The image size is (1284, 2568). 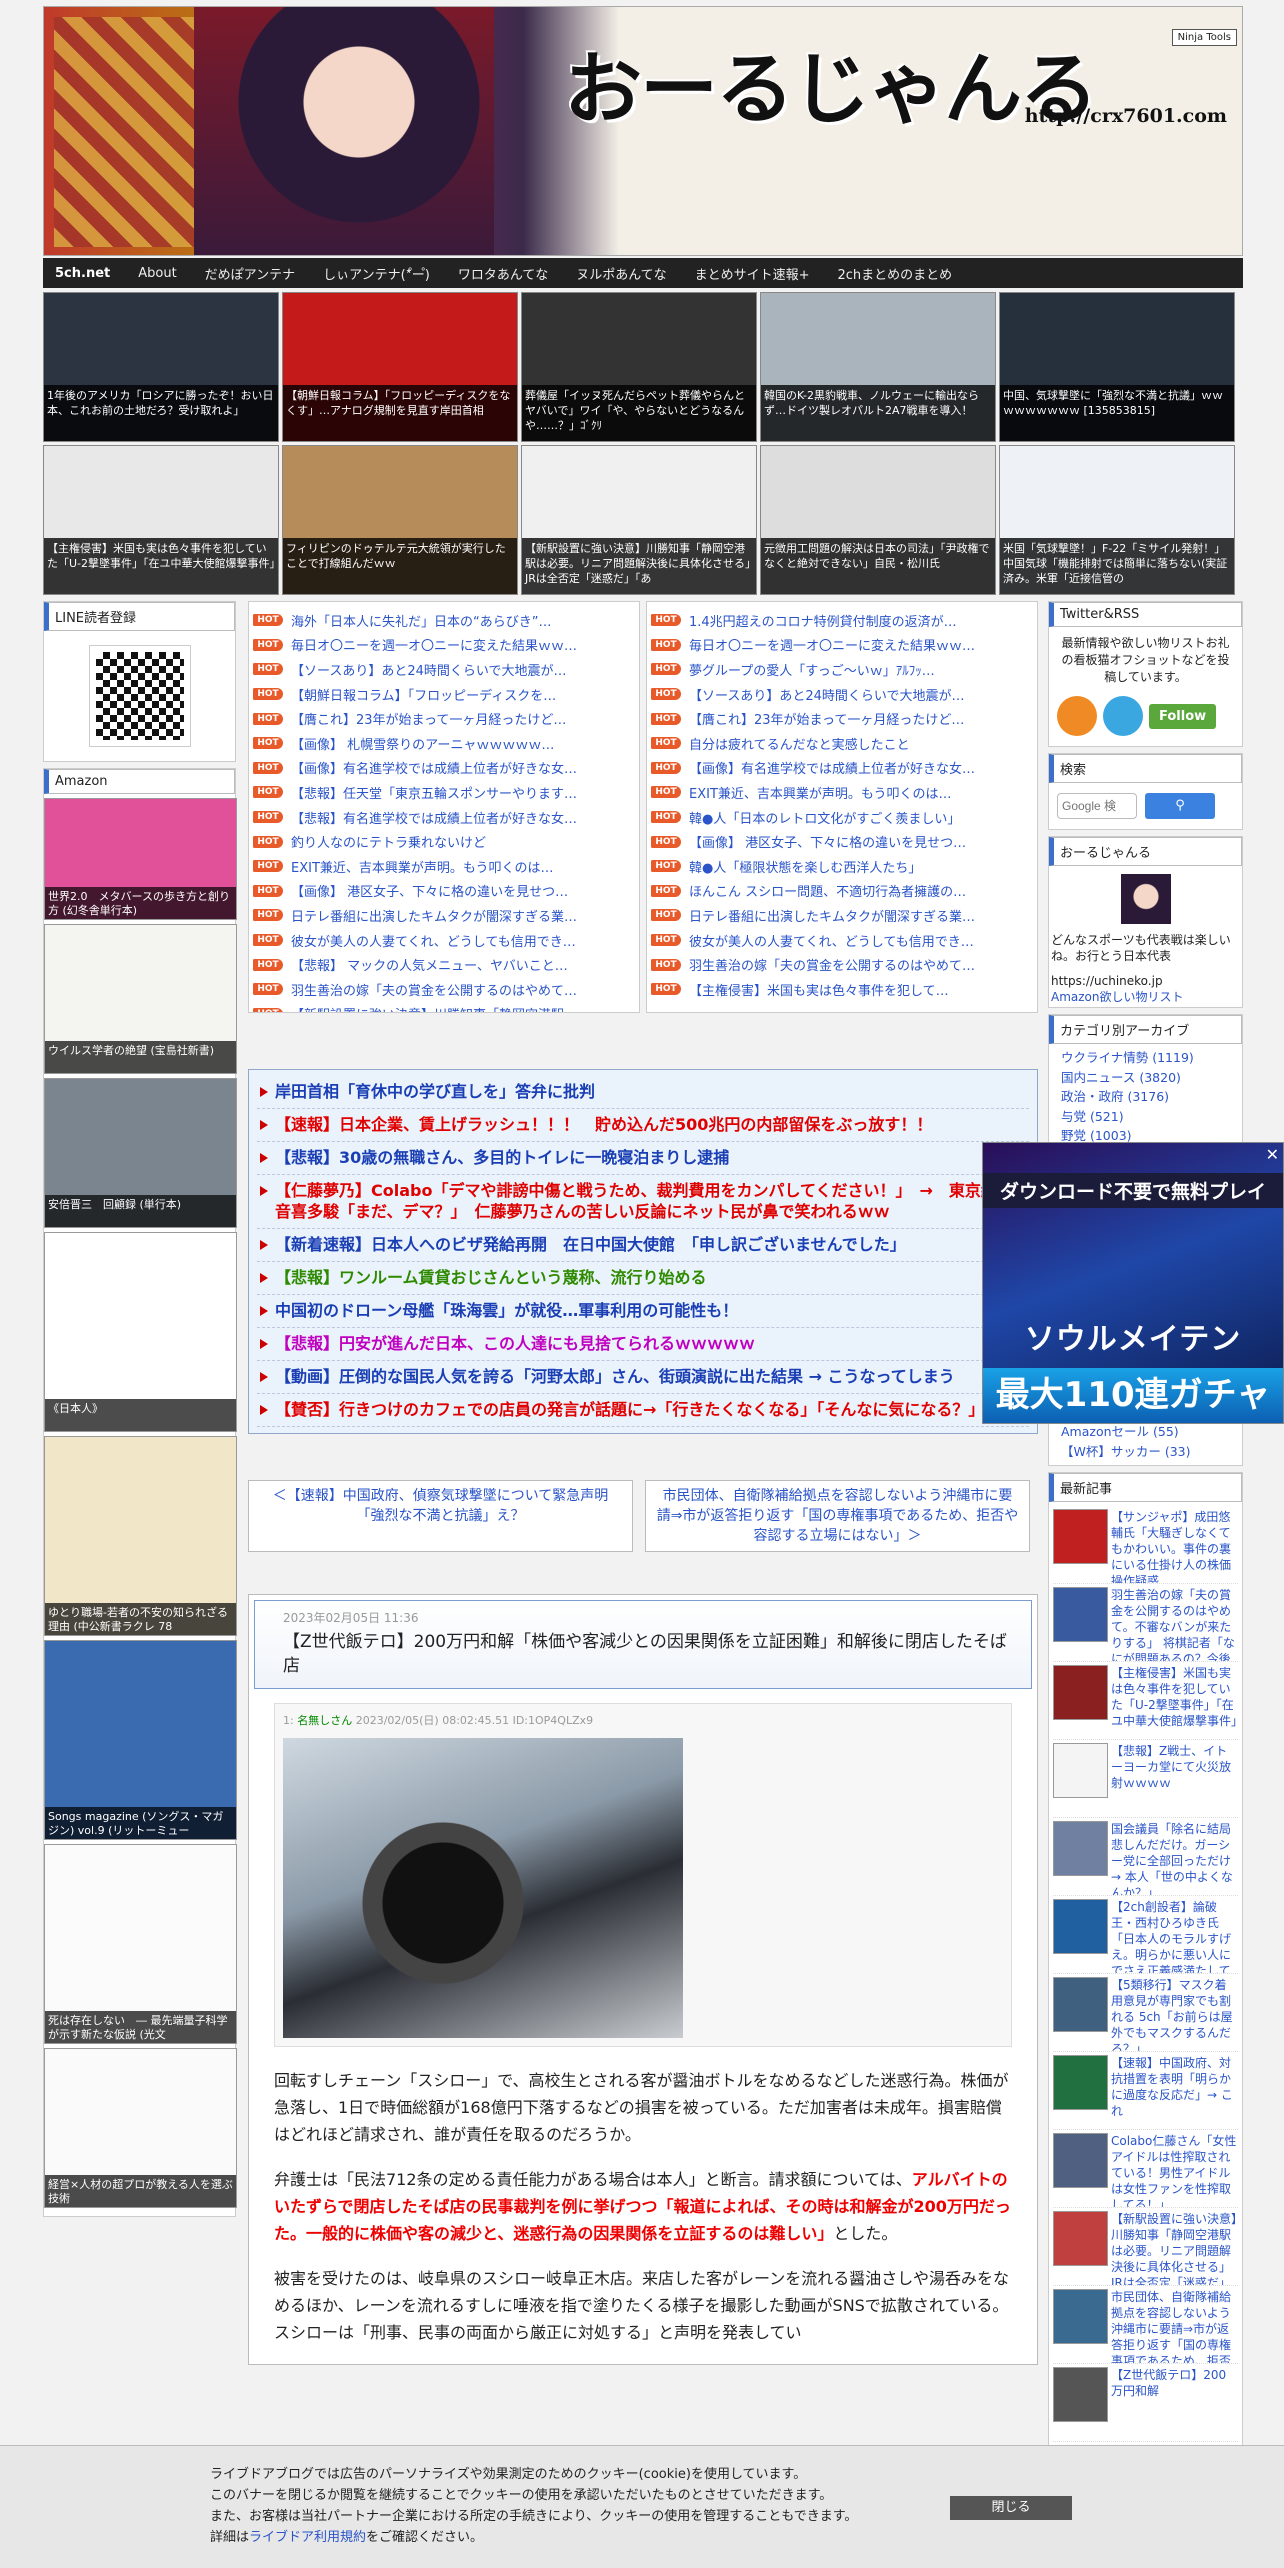 I want to click on headline-item: 中国初のドローン母艦「珠海雲」が就役…軍事利用の可能性も！, so click(x=643, y=1311).